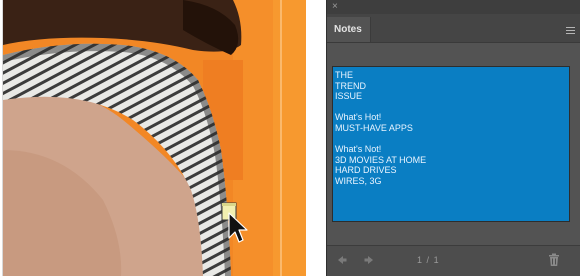  Describe the element at coordinates (350, 85) in the screenshot. I see `note-line: TREND` at that location.